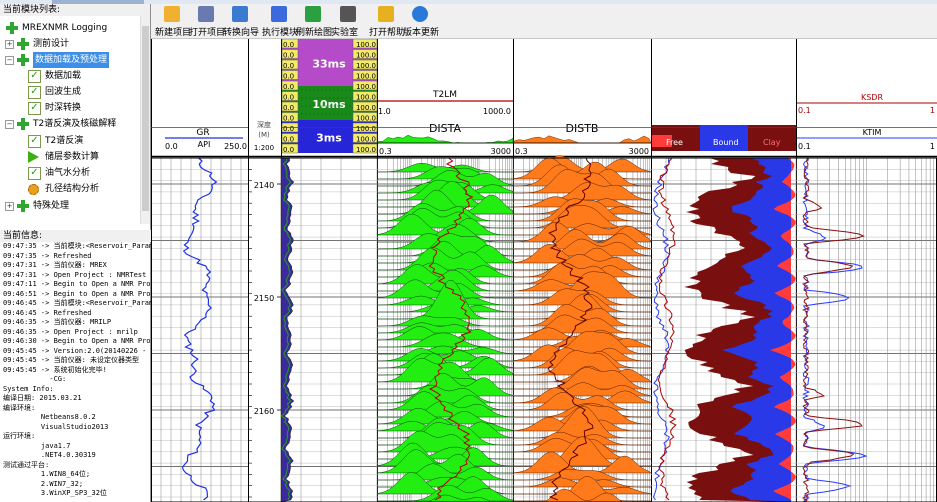 This screenshot has height=502, width=937. I want to click on toolbar-button: 打开帮助, so click(387, 22).